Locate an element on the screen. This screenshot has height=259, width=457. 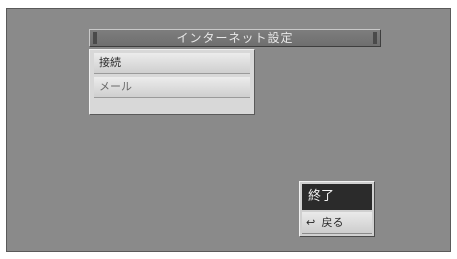
menu-item-connection: 接続 is located at coordinates (172, 63).